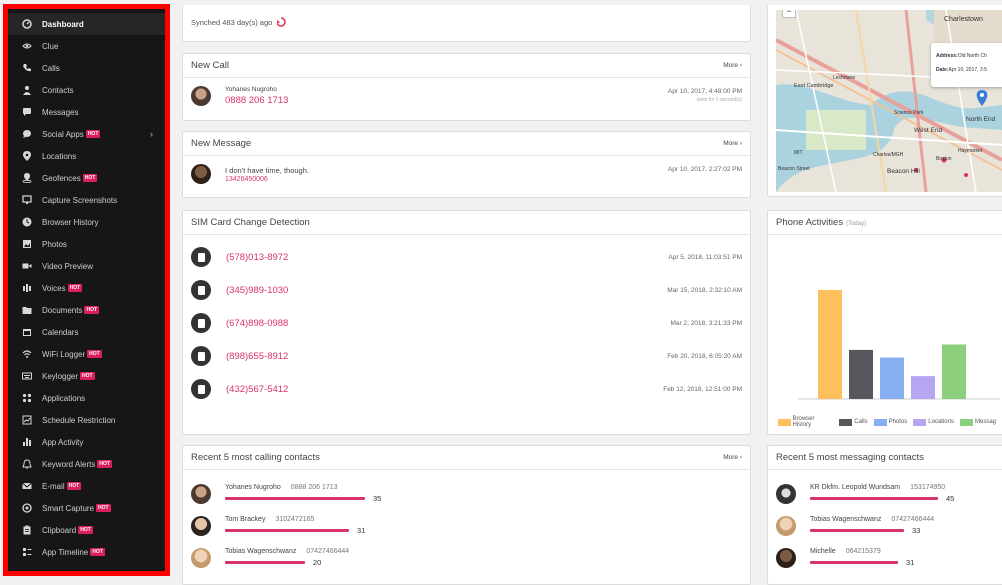 The width and height of the screenshot is (1002, 585). I want to click on sidebar-item-label: Messages, so click(60, 112).